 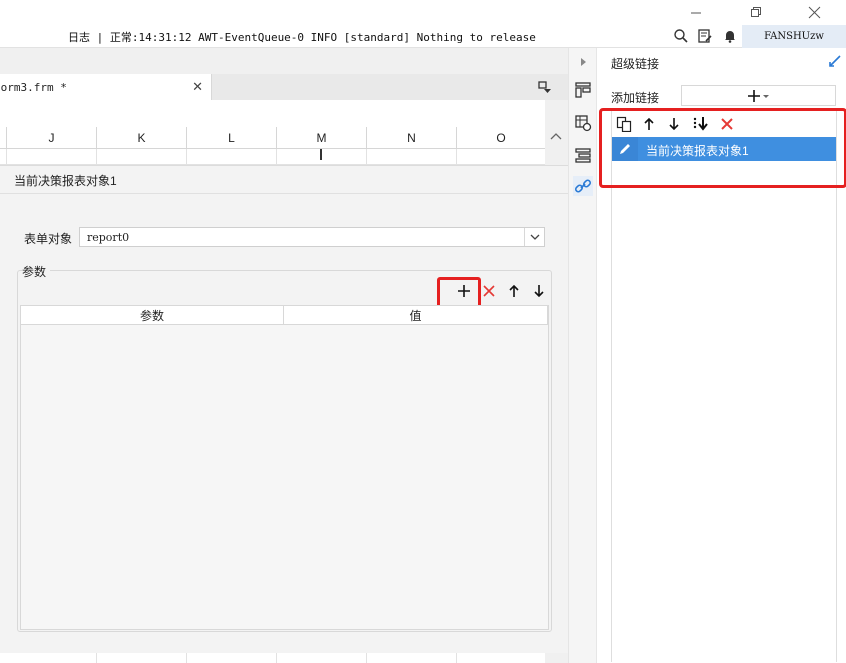 What do you see at coordinates (152, 315) in the screenshot?
I see `column-param: 参数` at bounding box center [152, 315].